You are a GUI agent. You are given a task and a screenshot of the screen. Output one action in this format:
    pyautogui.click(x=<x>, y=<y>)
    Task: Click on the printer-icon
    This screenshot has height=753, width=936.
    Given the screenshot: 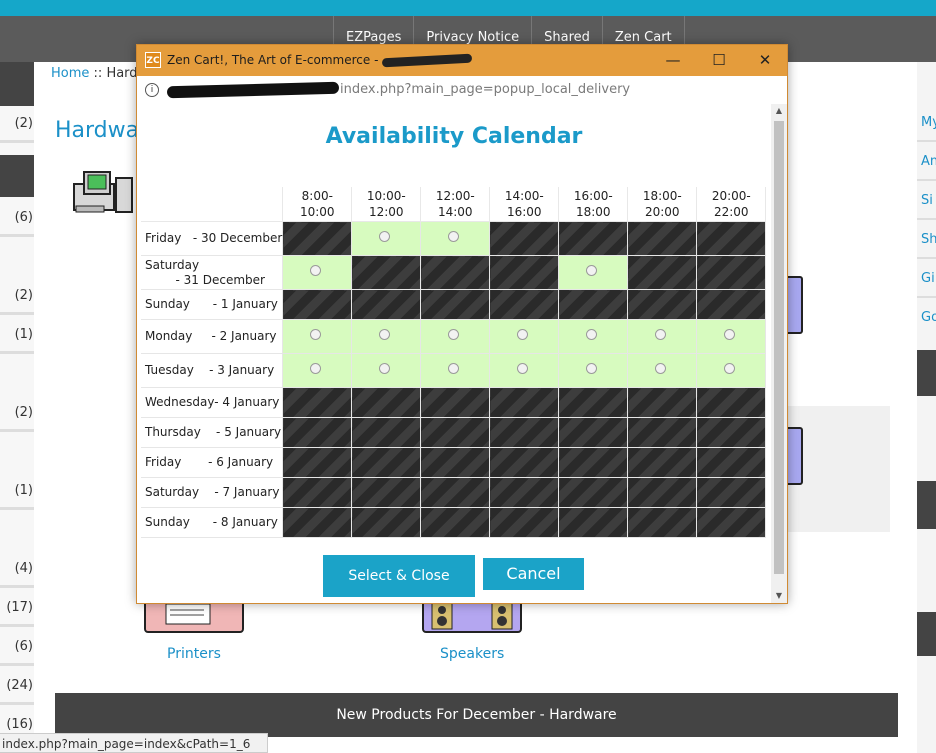 What is the action you would take?
    pyautogui.click(x=194, y=616)
    